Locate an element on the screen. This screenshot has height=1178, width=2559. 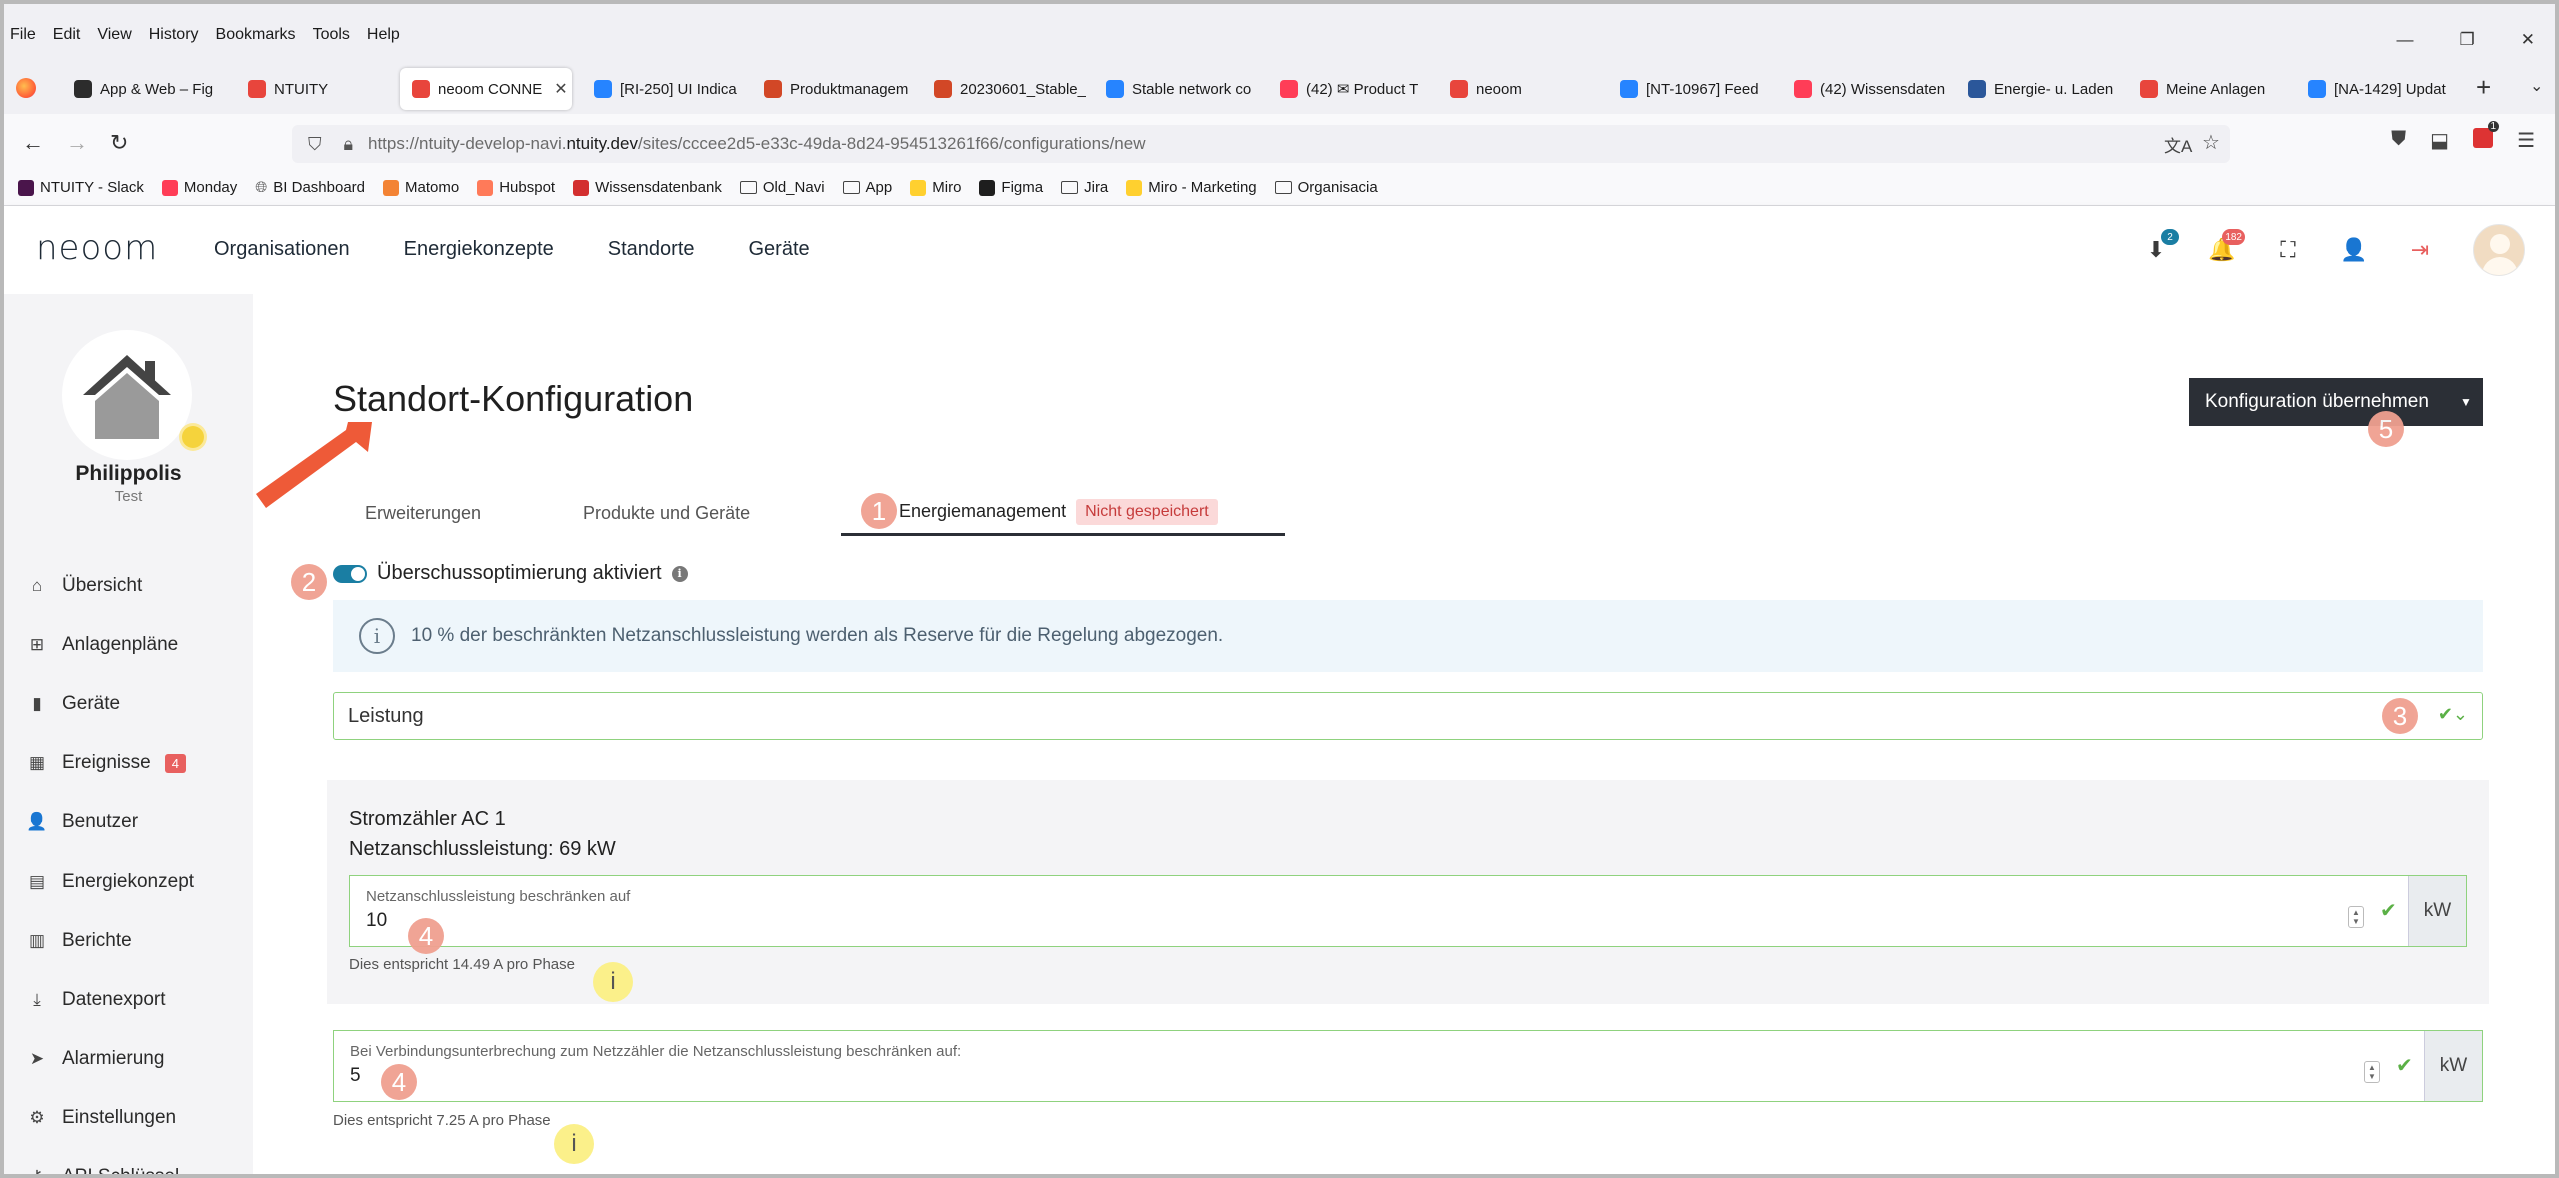
nav-item: Energiekonzepte is located at coordinates (479, 249).